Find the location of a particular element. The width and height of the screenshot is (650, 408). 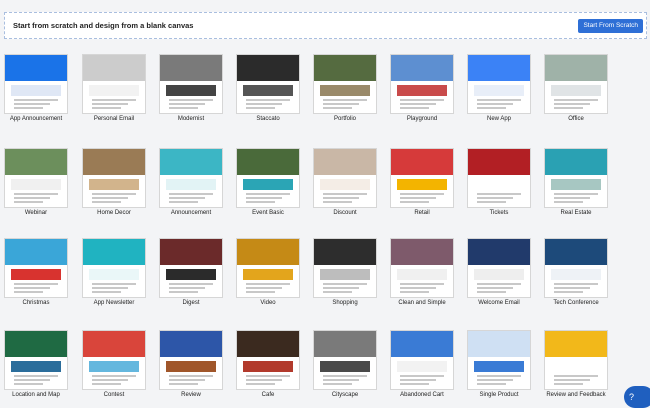

template-card: Real Estate is located at coordinates (576, 182).